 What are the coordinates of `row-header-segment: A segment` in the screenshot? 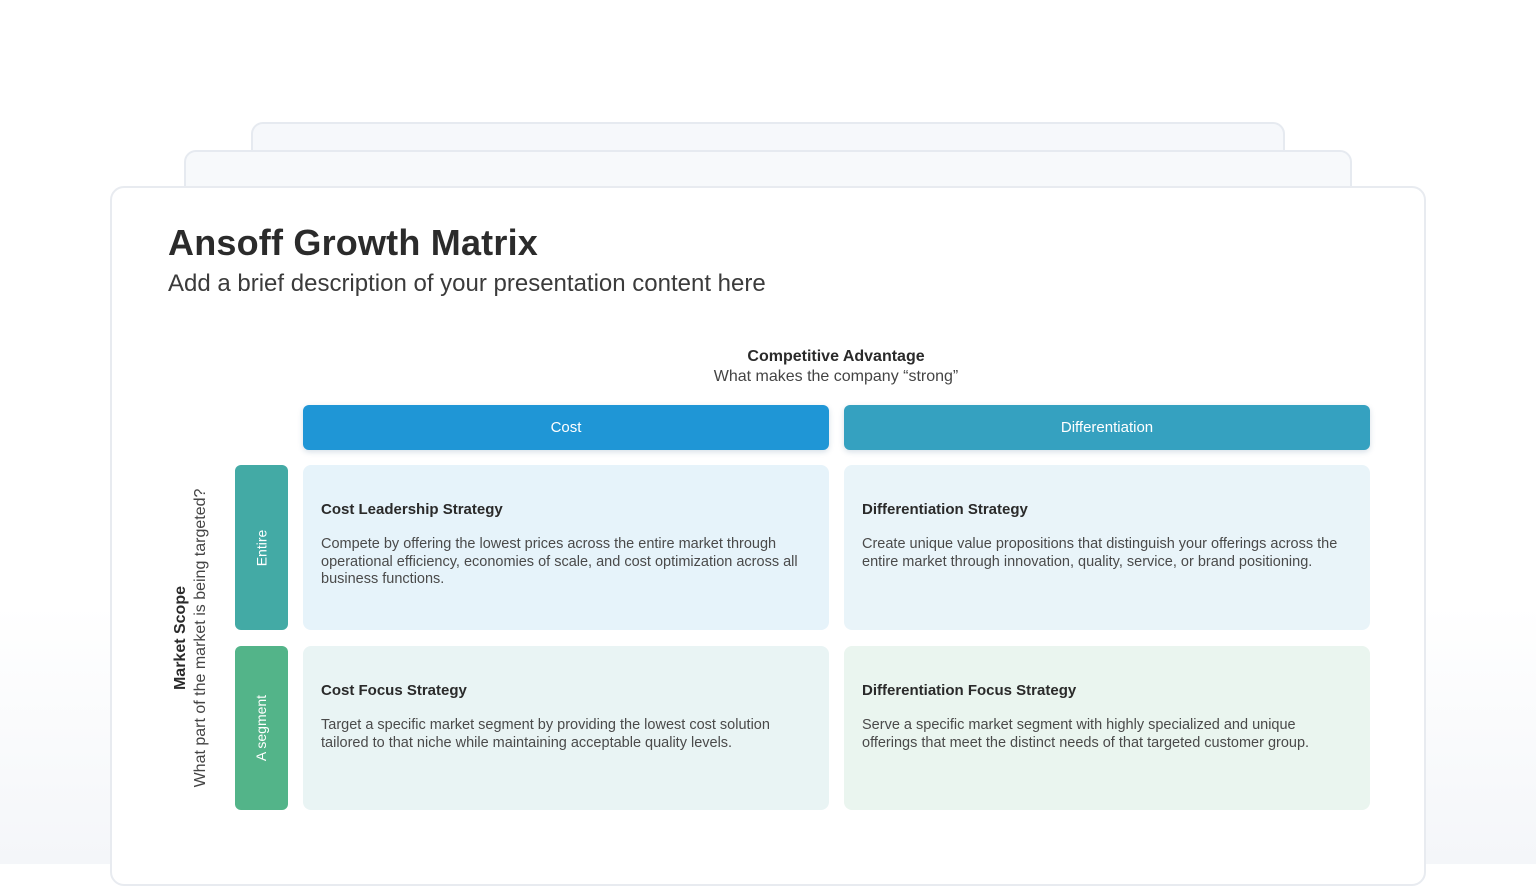 It's located at (261, 728).